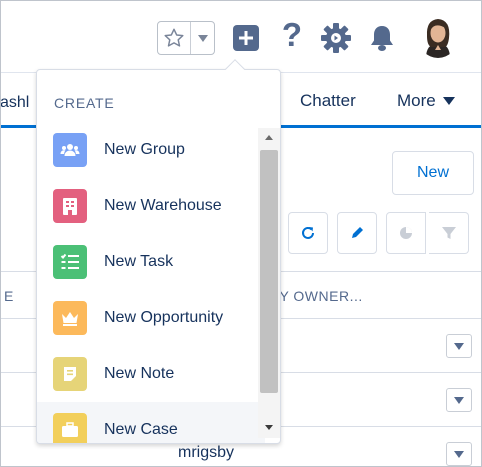 This screenshot has height=467, width=482. What do you see at coordinates (328, 101) in the screenshot?
I see `nav-tab-chatter: Chatter` at bounding box center [328, 101].